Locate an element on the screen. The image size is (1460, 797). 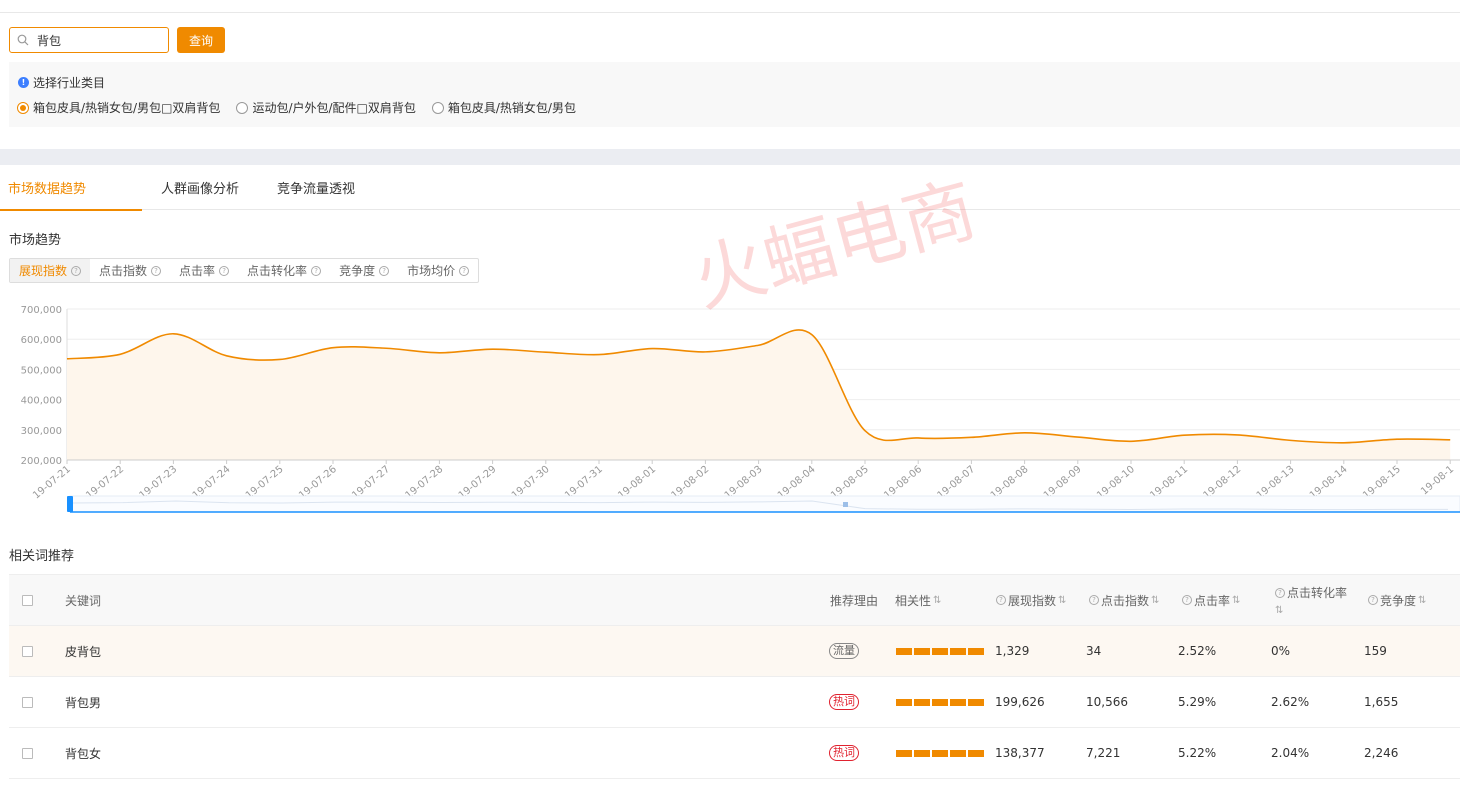
impressions-cell: 199,626 is located at coordinates (1020, 702).